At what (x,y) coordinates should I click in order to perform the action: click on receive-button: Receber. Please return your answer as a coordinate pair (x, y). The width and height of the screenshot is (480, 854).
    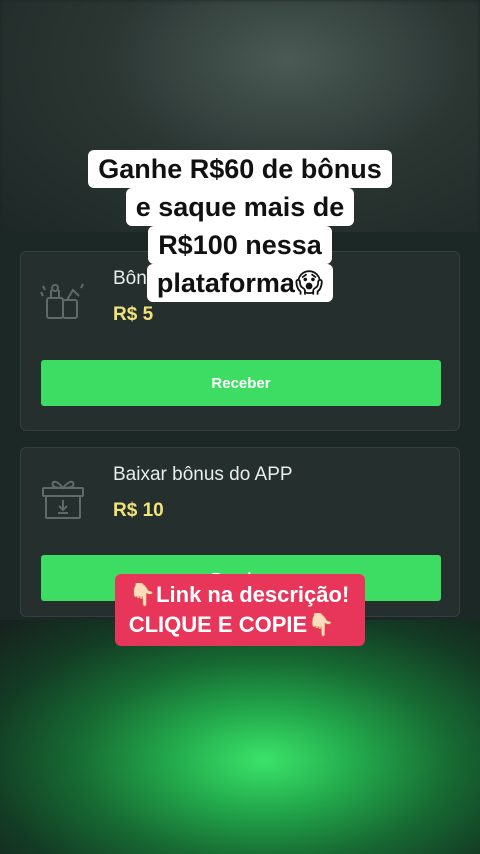
    Looking at the image, I should click on (241, 383).